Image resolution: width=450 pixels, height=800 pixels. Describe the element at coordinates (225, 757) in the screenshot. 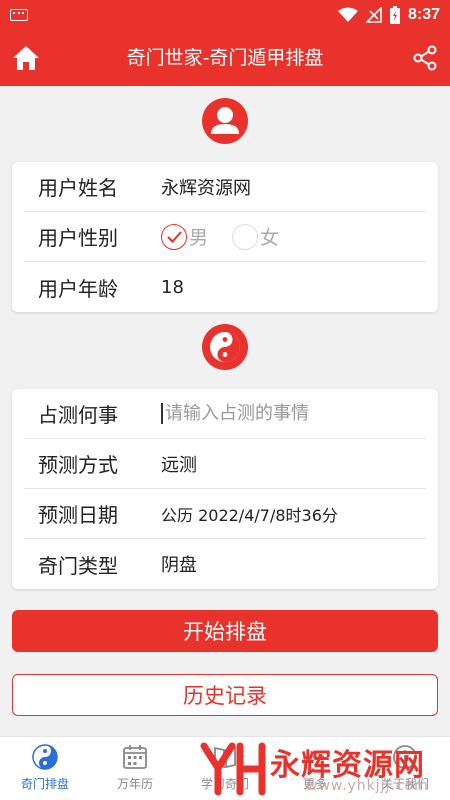

I see `book-icon` at that location.